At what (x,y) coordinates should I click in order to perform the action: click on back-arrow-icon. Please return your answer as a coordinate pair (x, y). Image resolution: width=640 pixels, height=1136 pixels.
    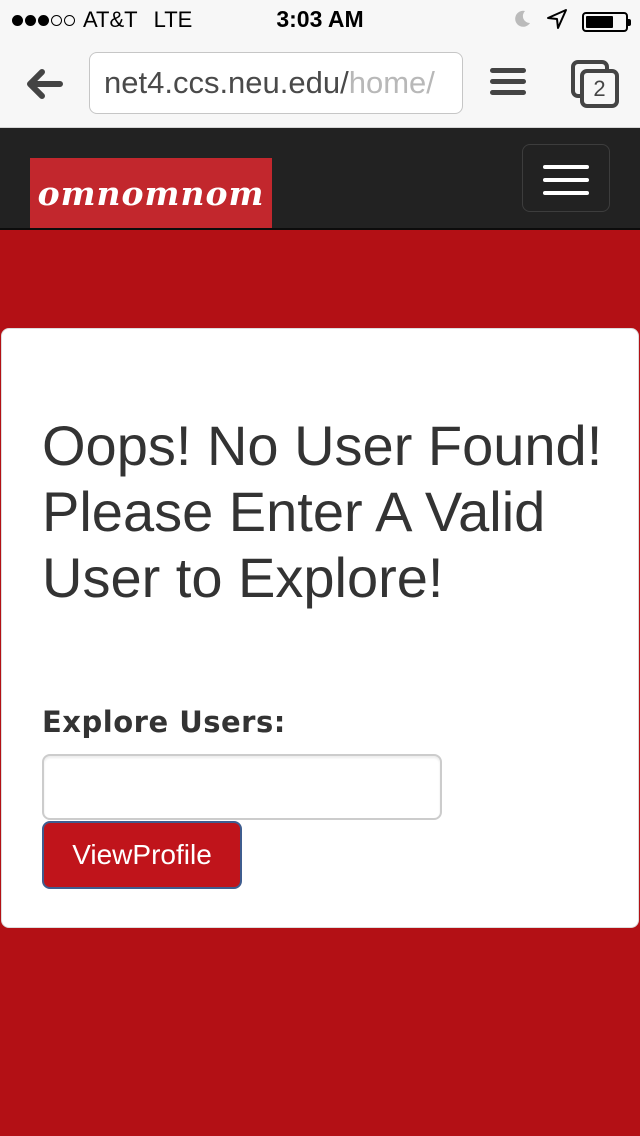
    Looking at the image, I should click on (44, 84).